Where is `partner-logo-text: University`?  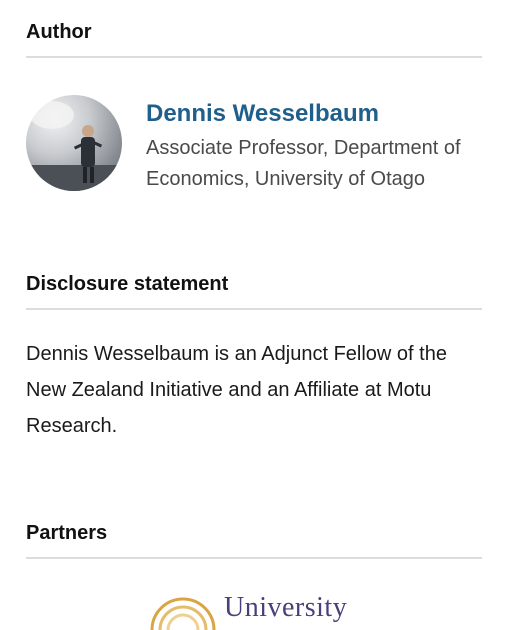 partner-logo-text: University is located at coordinates (286, 607).